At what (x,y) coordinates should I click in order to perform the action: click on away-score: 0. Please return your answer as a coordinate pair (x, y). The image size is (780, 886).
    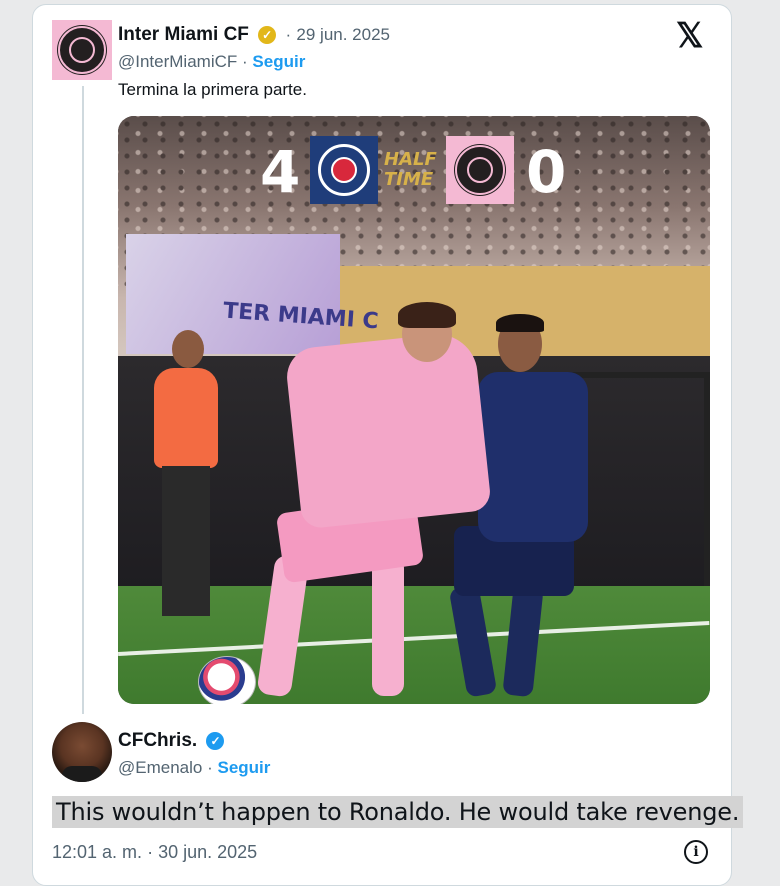
    Looking at the image, I should click on (546, 172).